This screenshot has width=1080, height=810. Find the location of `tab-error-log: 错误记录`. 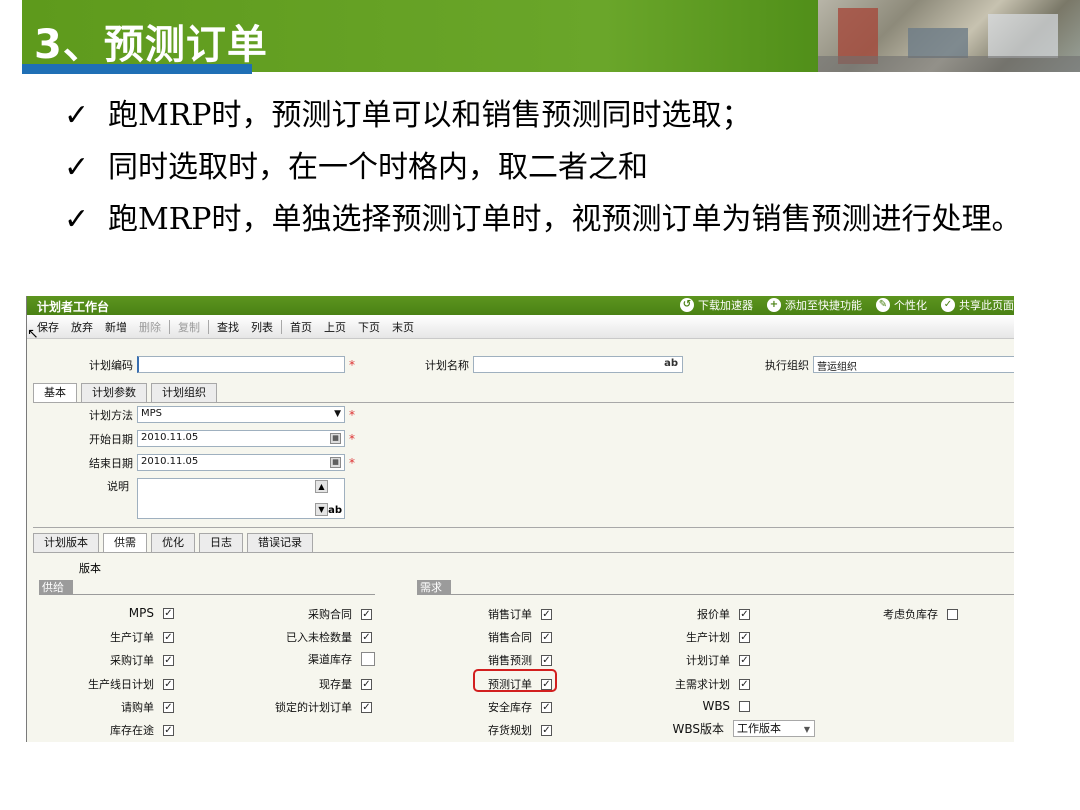

tab-error-log: 错误记录 is located at coordinates (280, 542).